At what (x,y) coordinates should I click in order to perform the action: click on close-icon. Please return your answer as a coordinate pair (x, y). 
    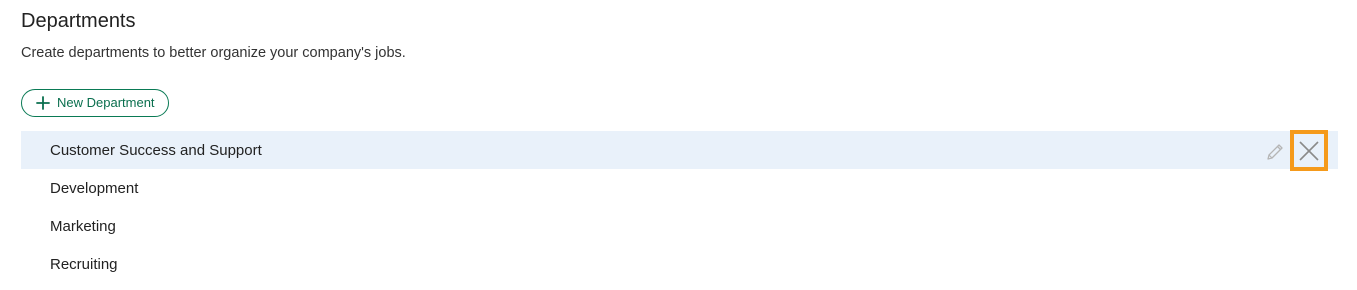
    Looking at the image, I should click on (1309, 150).